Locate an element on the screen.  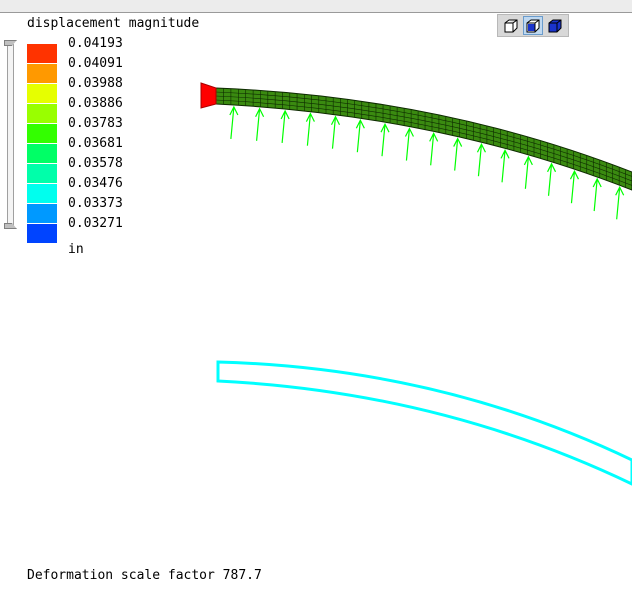
legend-value: 0.03681 is located at coordinates (95, 143).